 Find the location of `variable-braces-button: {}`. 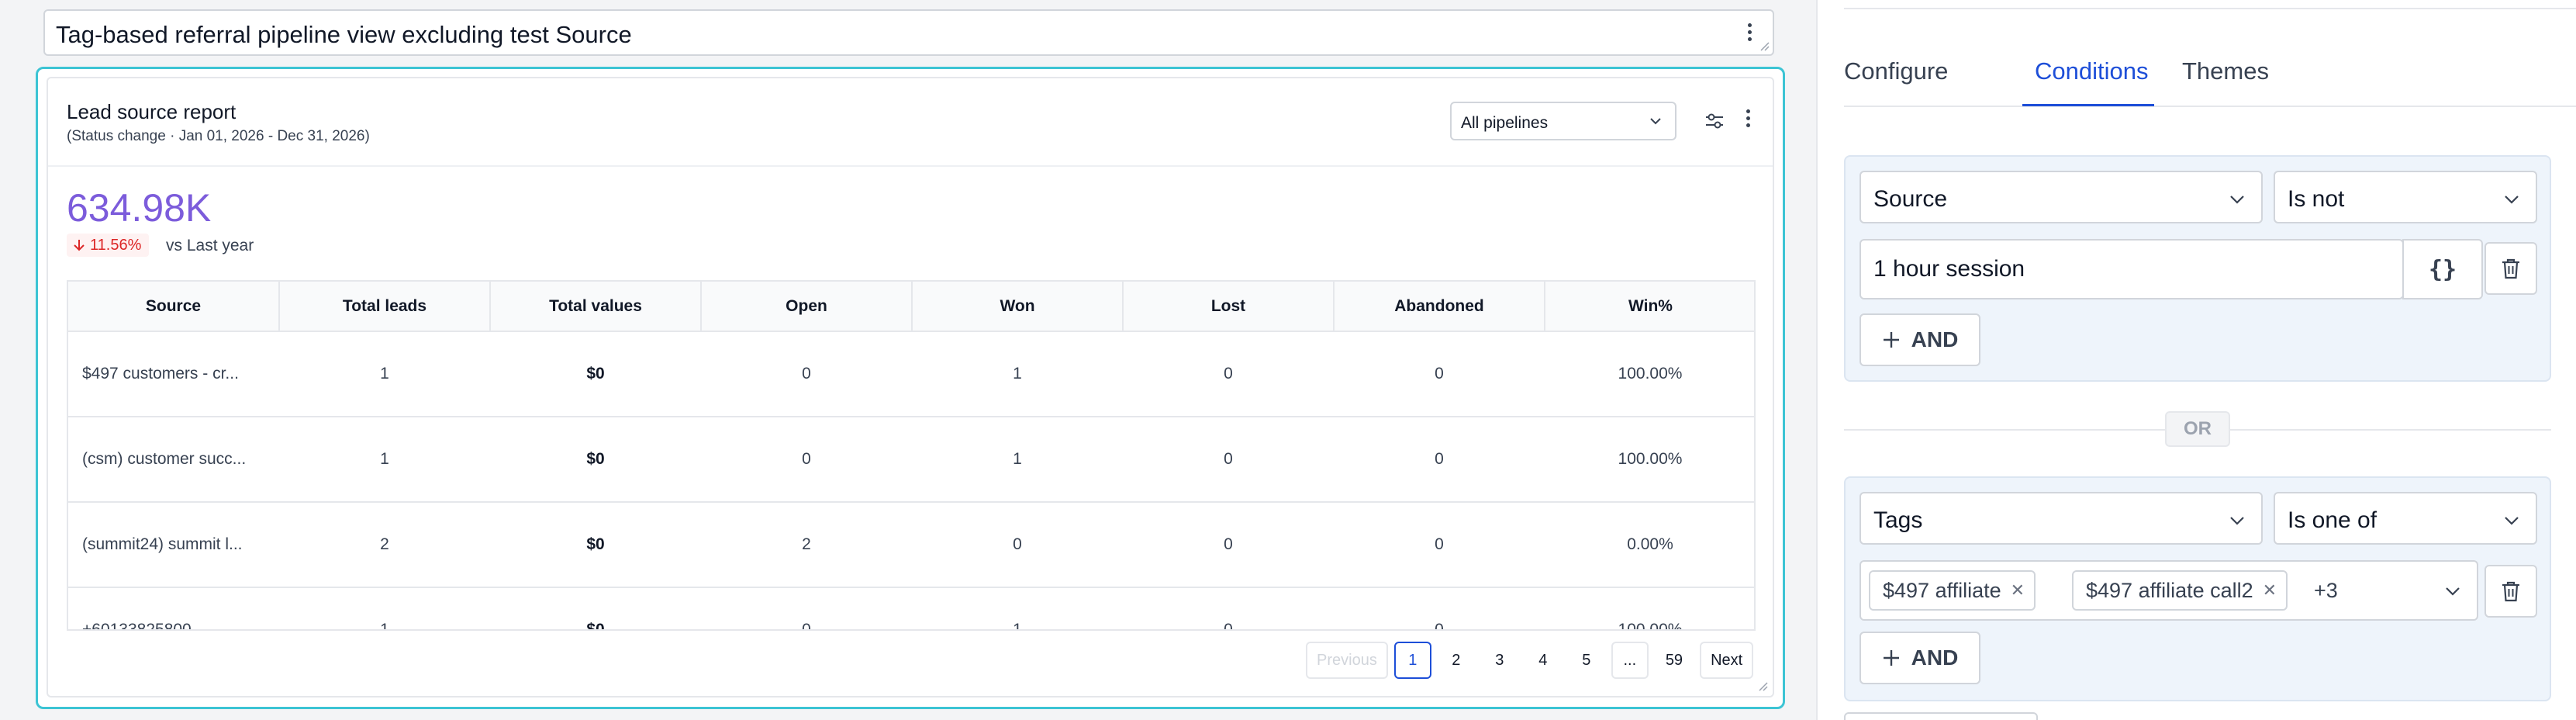

variable-braces-button: {} is located at coordinates (2442, 269).